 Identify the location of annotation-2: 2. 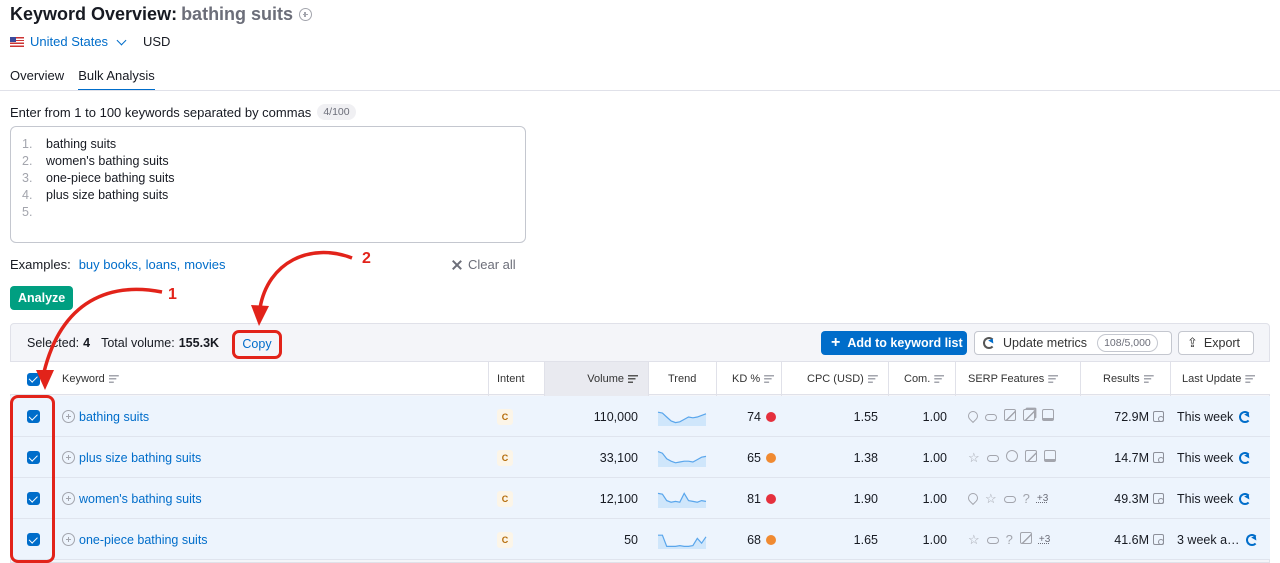
(366, 258).